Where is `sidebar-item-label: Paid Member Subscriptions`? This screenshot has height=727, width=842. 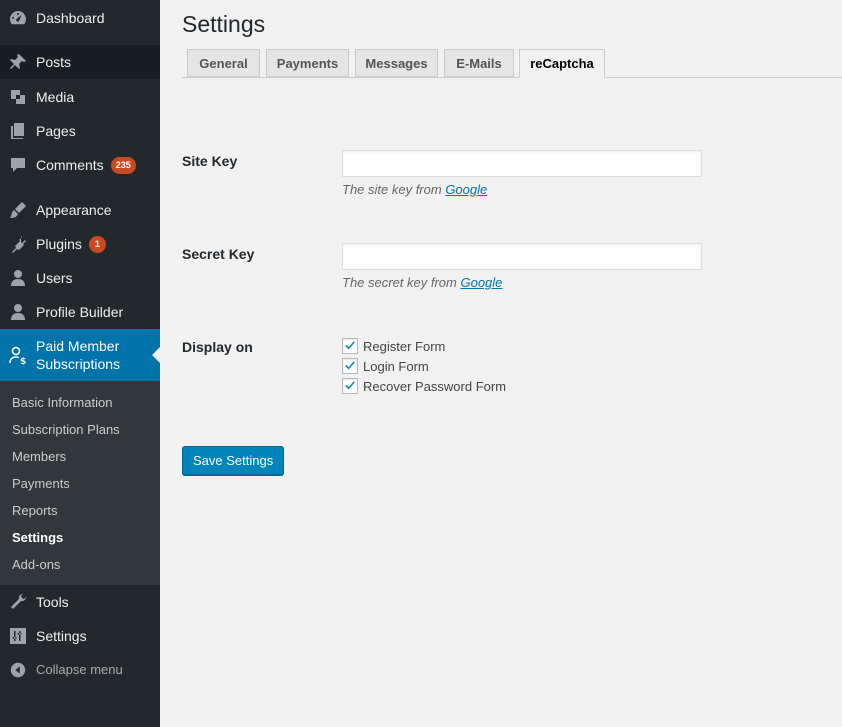 sidebar-item-label: Paid Member Subscriptions is located at coordinates (78, 355).